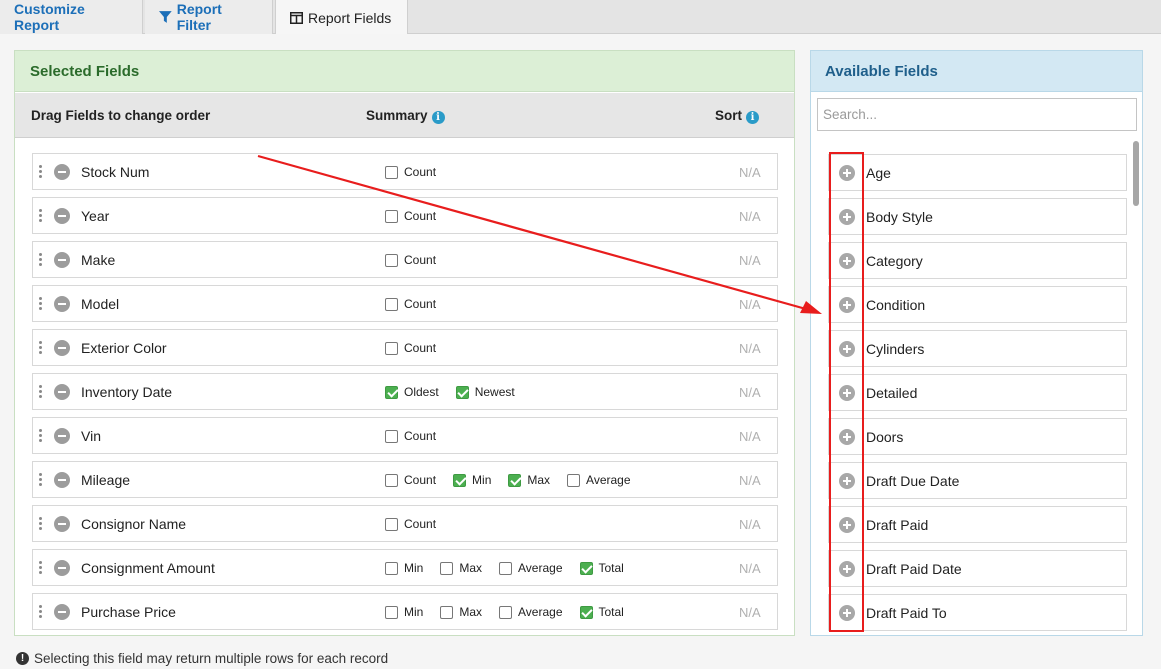  I want to click on tab-report-fields: Report Fields, so click(341, 17).